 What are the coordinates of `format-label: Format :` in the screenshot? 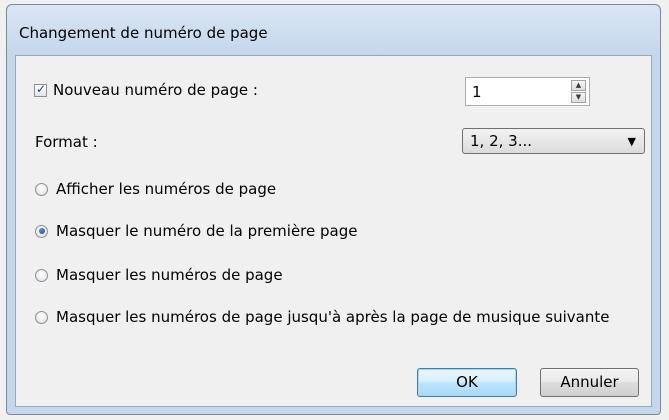 It's located at (66, 142).